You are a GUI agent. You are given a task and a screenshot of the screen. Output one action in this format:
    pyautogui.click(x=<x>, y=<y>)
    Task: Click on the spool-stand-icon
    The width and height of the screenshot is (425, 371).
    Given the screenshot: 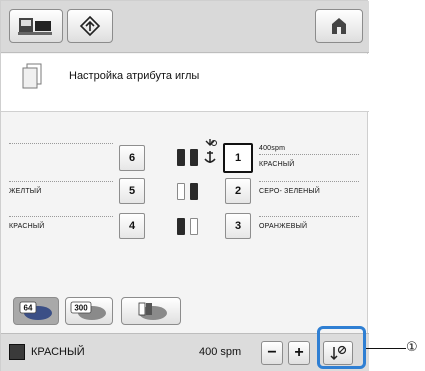 What is the action you would take?
    pyautogui.click(x=152, y=311)
    